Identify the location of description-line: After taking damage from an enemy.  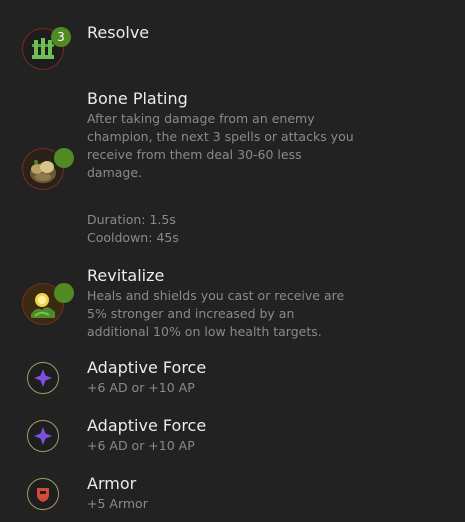
(201, 118).